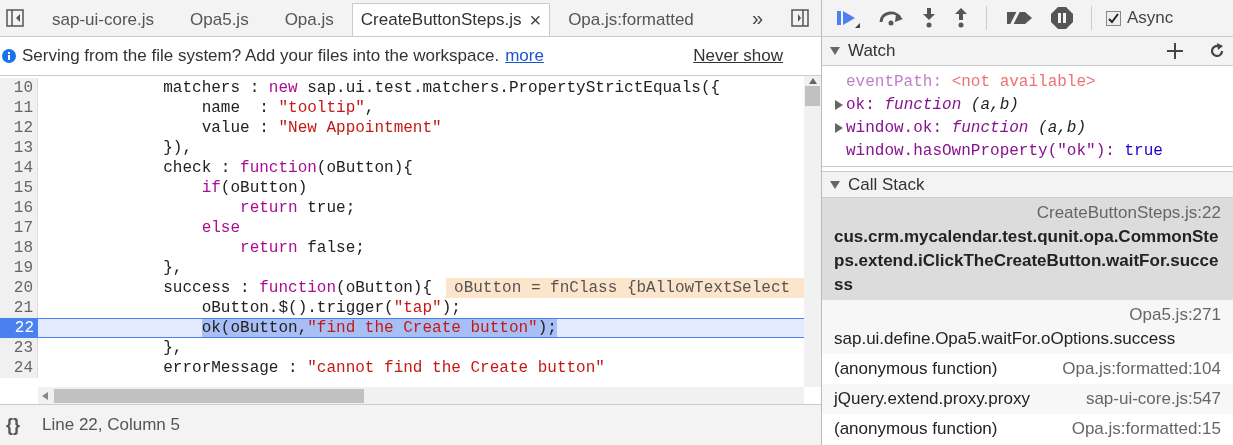  What do you see at coordinates (297, 208) in the screenshot?
I see `code-line: return true;` at bounding box center [297, 208].